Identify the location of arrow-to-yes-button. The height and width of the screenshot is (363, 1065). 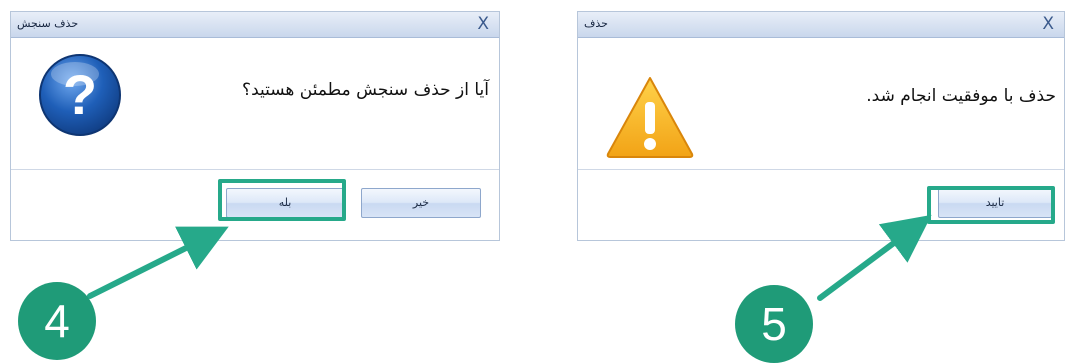
(158, 262).